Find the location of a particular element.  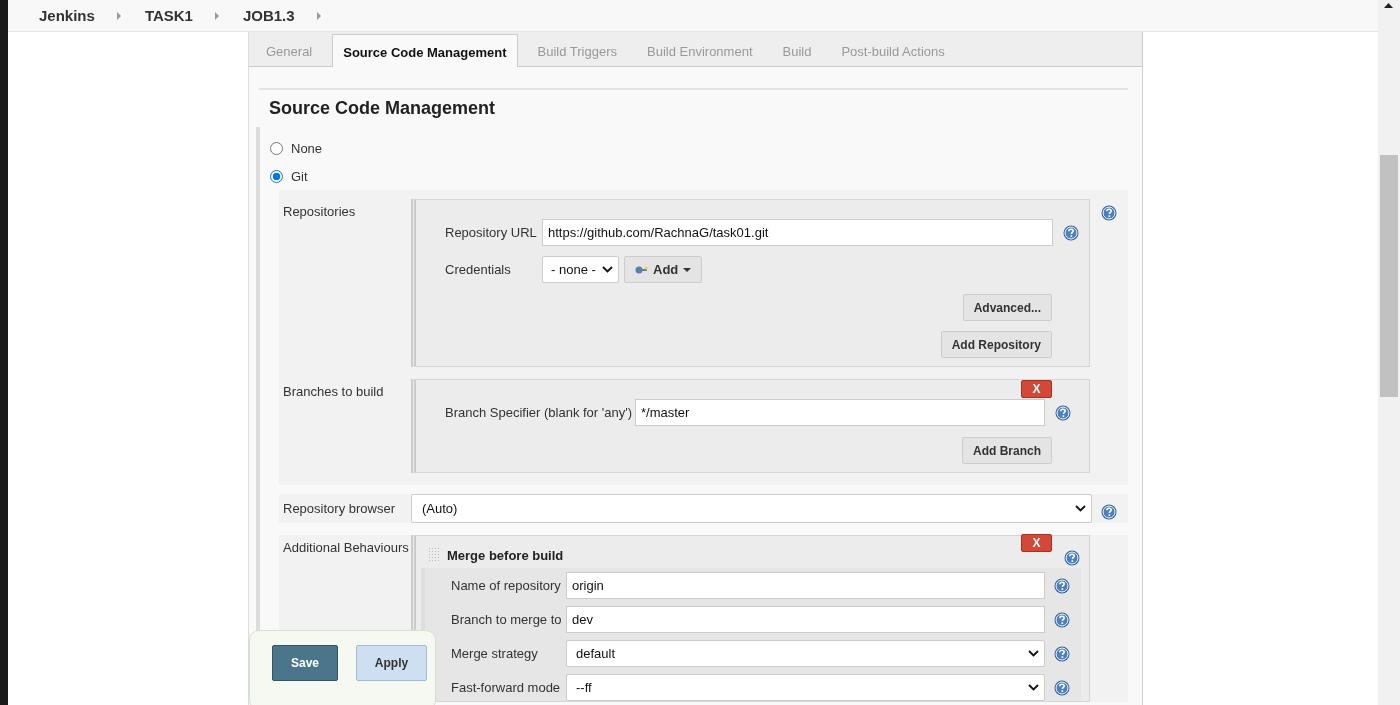

repository-url-field: https://github.com/RachnaG/task01.git is located at coordinates (797, 232).